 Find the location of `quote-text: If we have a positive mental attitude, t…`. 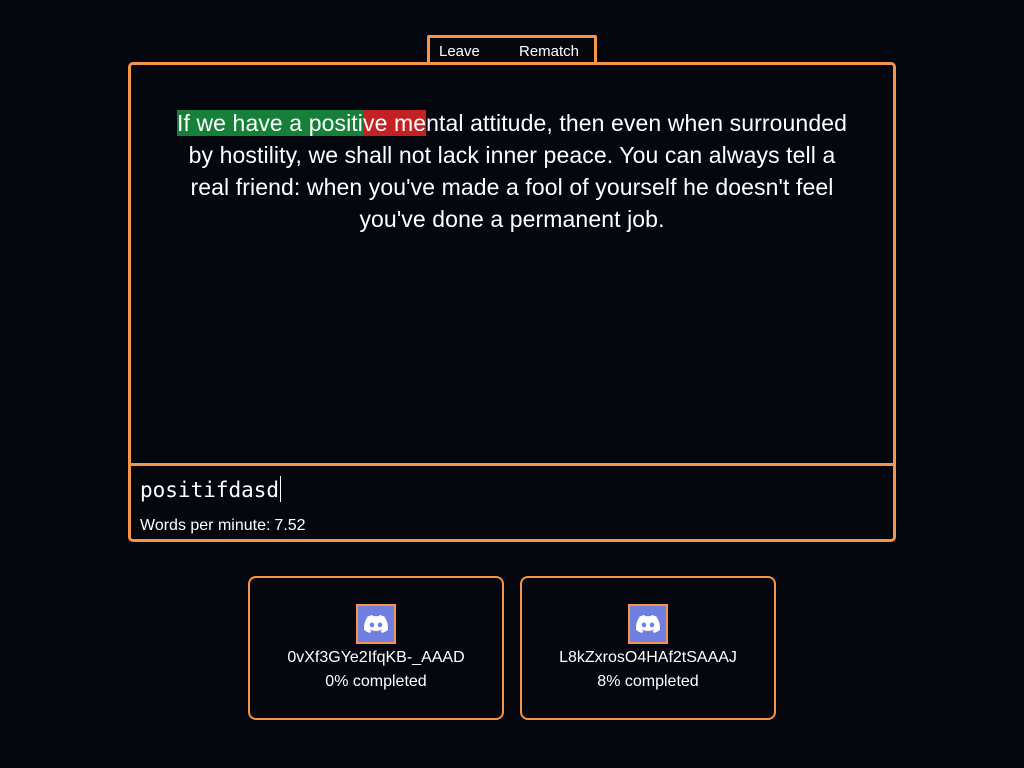

quote-text: If we have a positive mental attitude, t… is located at coordinates (512, 171).